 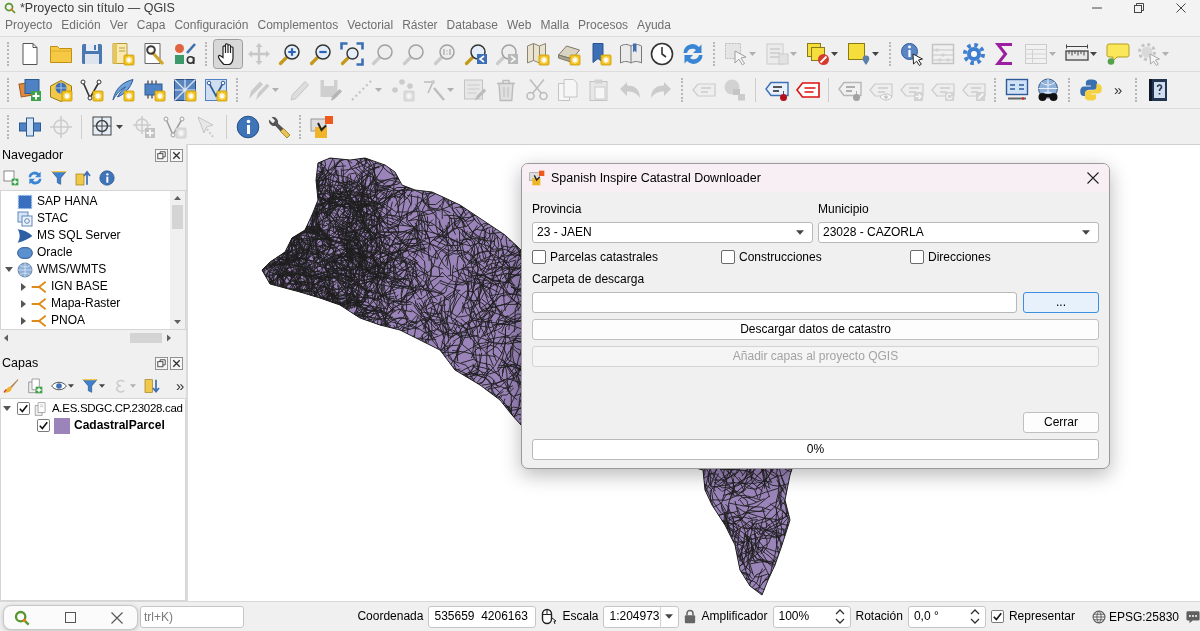 What do you see at coordinates (80, 25) in the screenshot?
I see `menu-item: Edición` at bounding box center [80, 25].